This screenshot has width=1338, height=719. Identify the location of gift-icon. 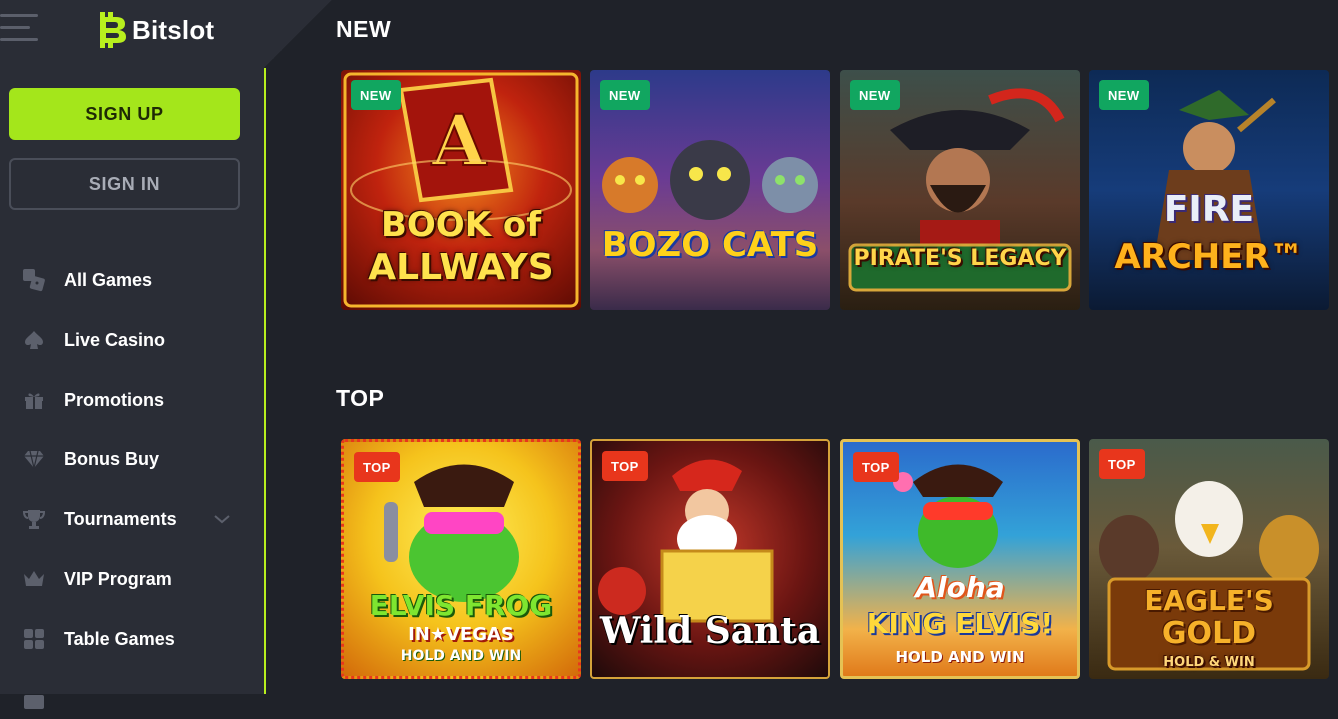
(34, 401).